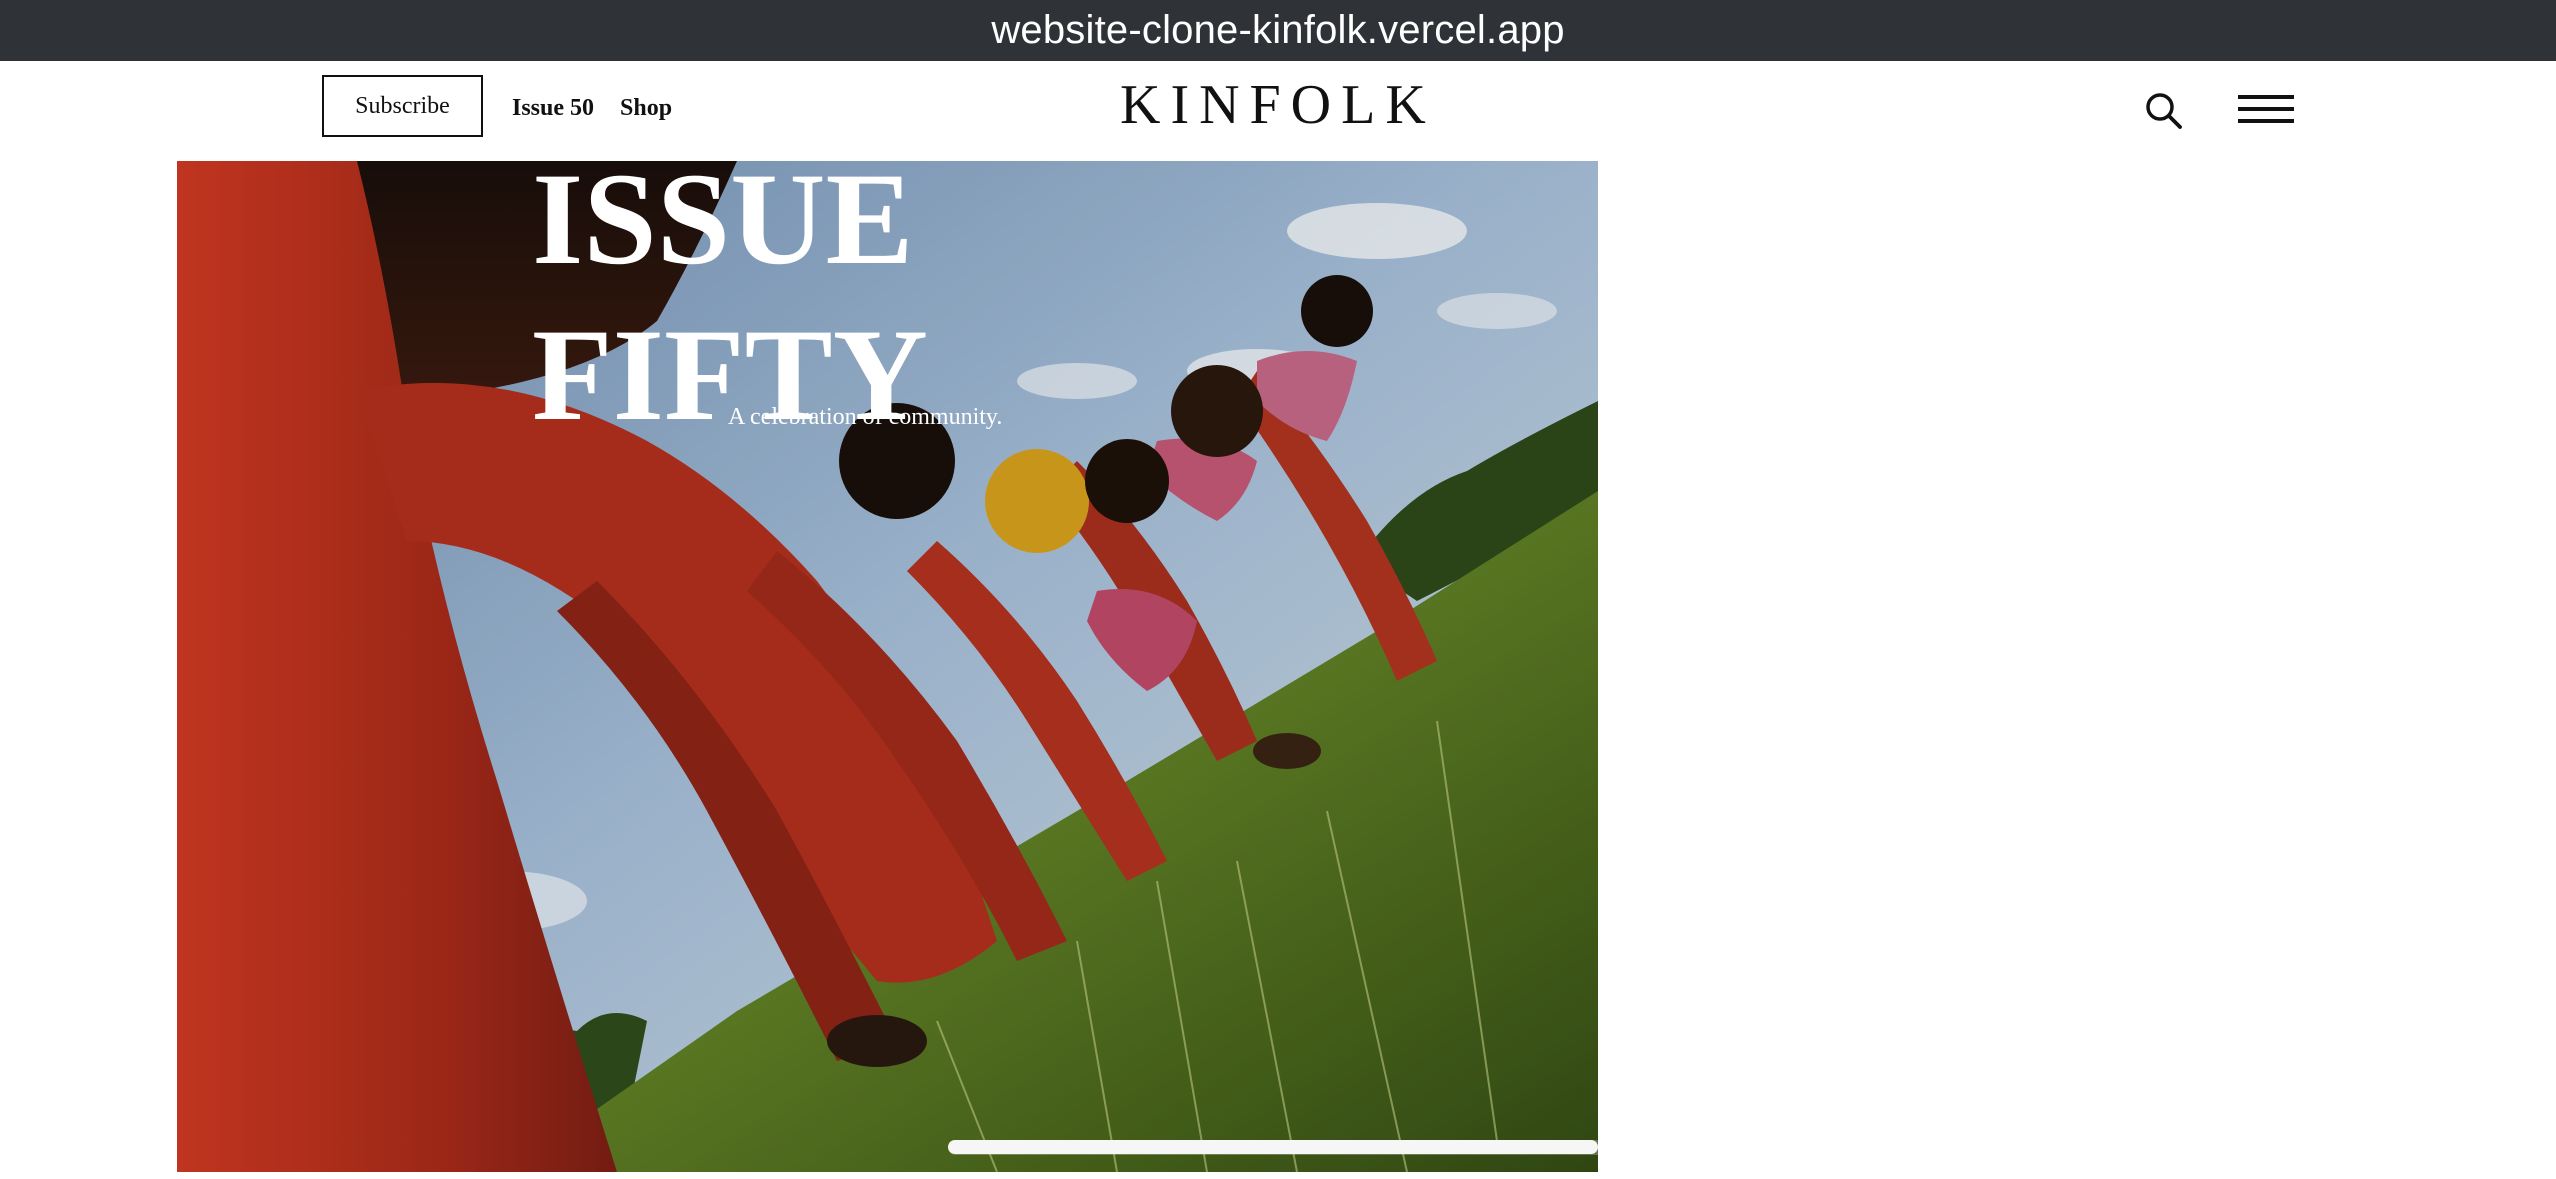 This screenshot has height=1179, width=2556. Describe the element at coordinates (646, 108) in the screenshot. I see `nav-link-shop: Shop` at that location.